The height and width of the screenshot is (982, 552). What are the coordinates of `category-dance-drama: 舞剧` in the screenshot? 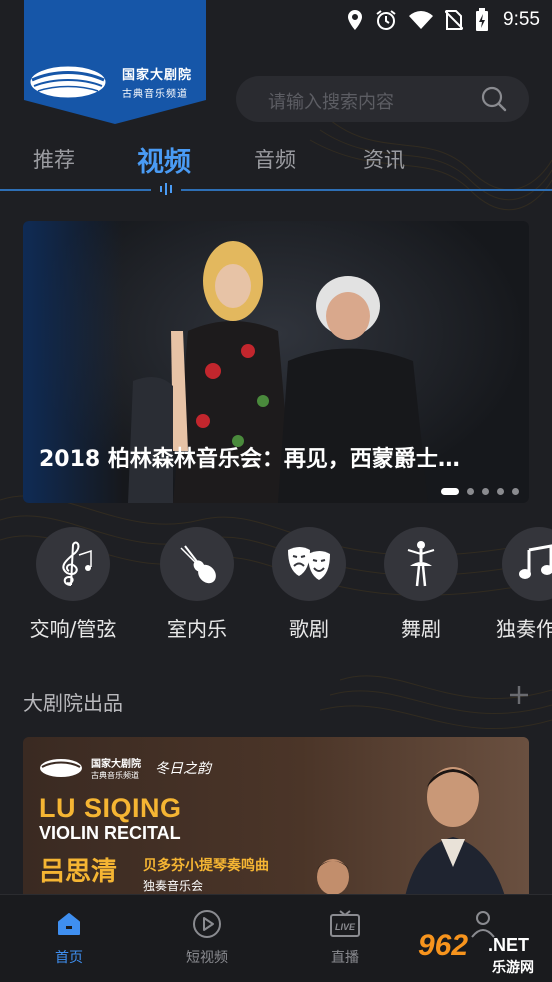 It's located at (421, 584).